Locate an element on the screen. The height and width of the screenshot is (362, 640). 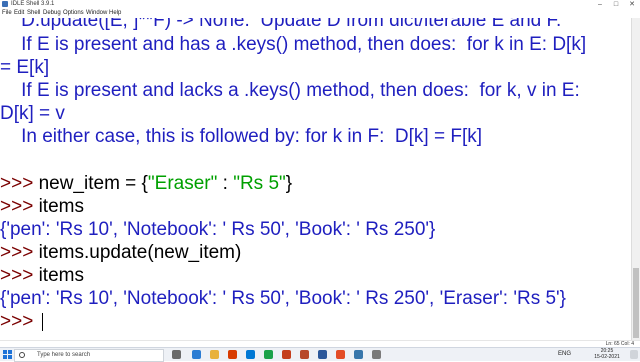
powerpoint-icon is located at coordinates (286, 354).